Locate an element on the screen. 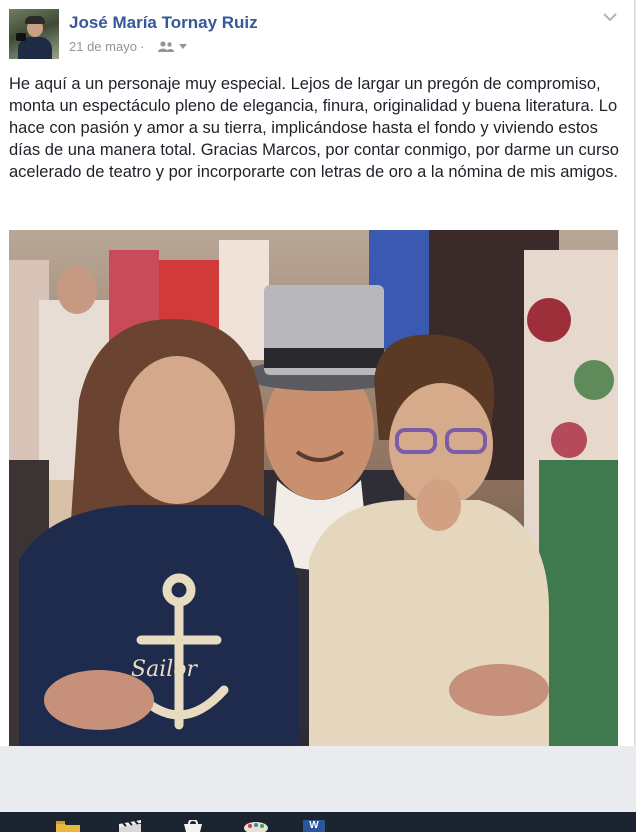 This screenshot has height=832, width=636. windows-taskbar: W is located at coordinates (318, 822).